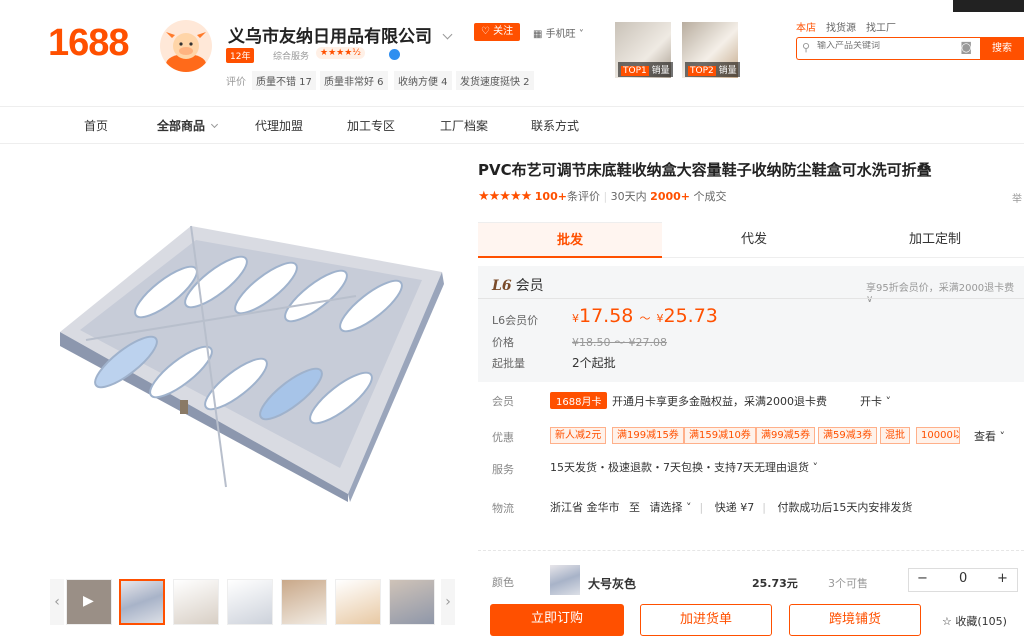 The image size is (1024, 638). I want to click on gallery-next-button: ›, so click(448, 602).